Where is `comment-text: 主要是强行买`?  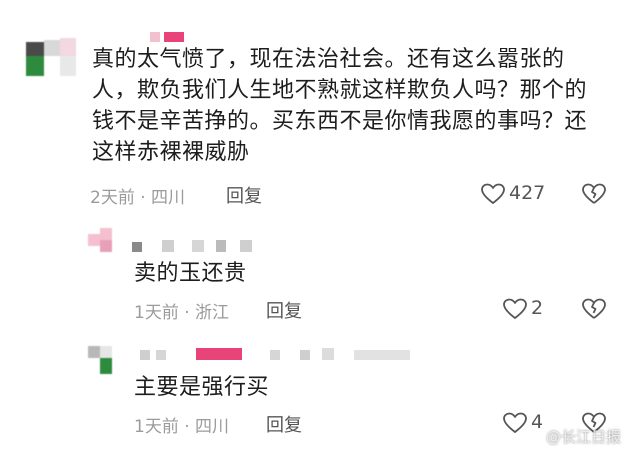
comment-text: 主要是强行买 is located at coordinates (202, 387).